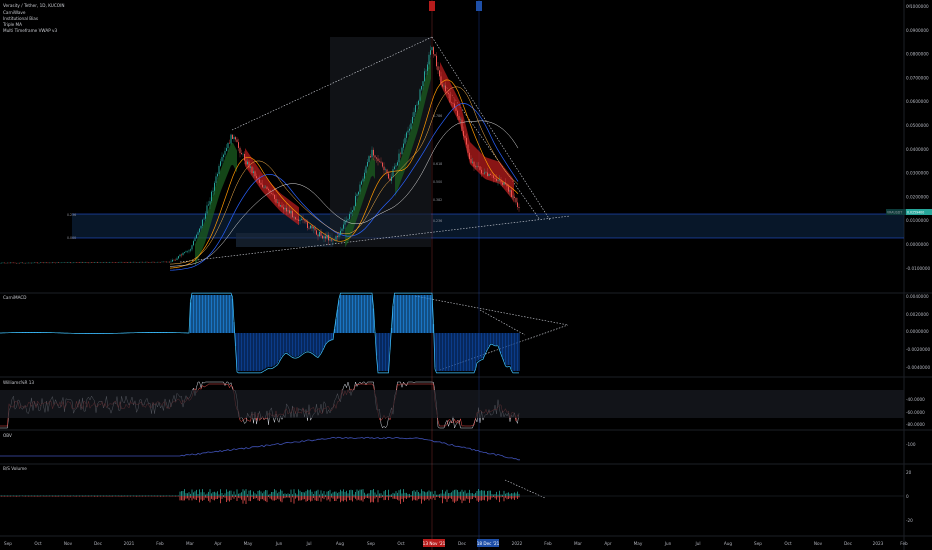 The width and height of the screenshot is (932, 550). What do you see at coordinates (18, 382) in the screenshot?
I see `williams-title: Williams%R 13` at bounding box center [18, 382].